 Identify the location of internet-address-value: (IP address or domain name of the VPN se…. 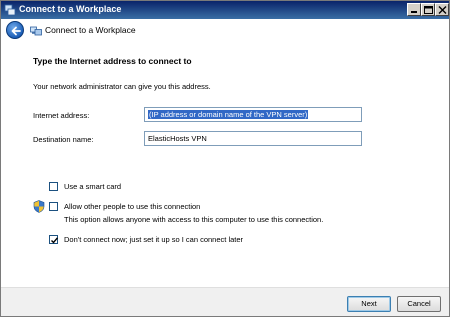
(228, 114).